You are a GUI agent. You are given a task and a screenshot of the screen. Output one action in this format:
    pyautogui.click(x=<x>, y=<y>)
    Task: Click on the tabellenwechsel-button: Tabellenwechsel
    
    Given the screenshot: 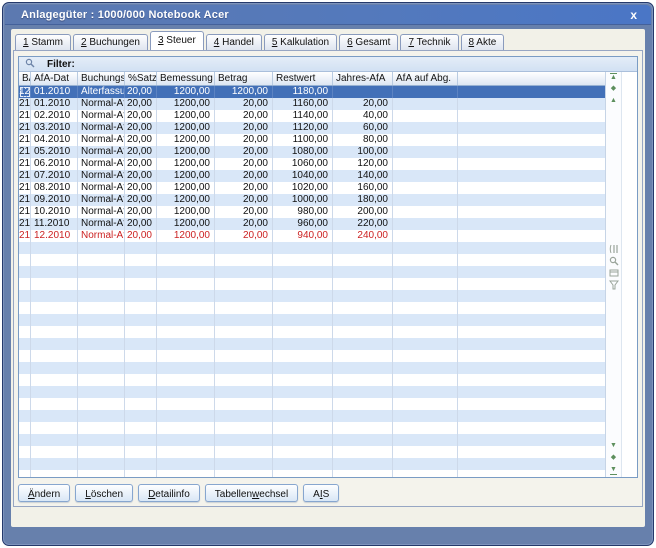 What is the action you would take?
    pyautogui.click(x=251, y=493)
    